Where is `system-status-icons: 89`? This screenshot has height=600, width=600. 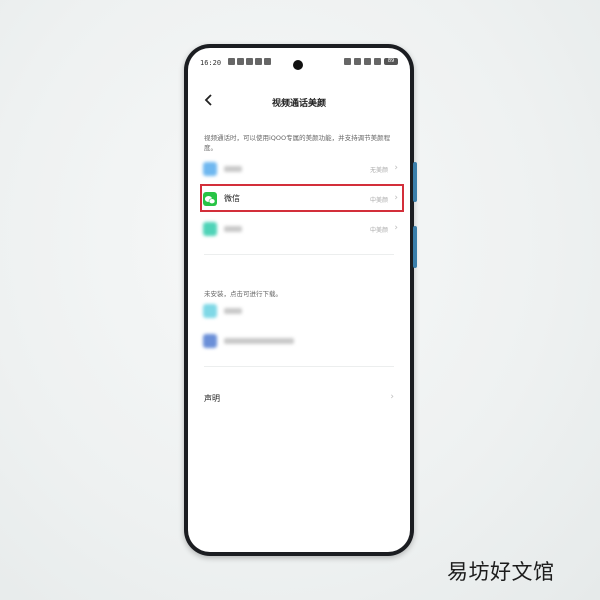
system-status-icons: 89 is located at coordinates (371, 61).